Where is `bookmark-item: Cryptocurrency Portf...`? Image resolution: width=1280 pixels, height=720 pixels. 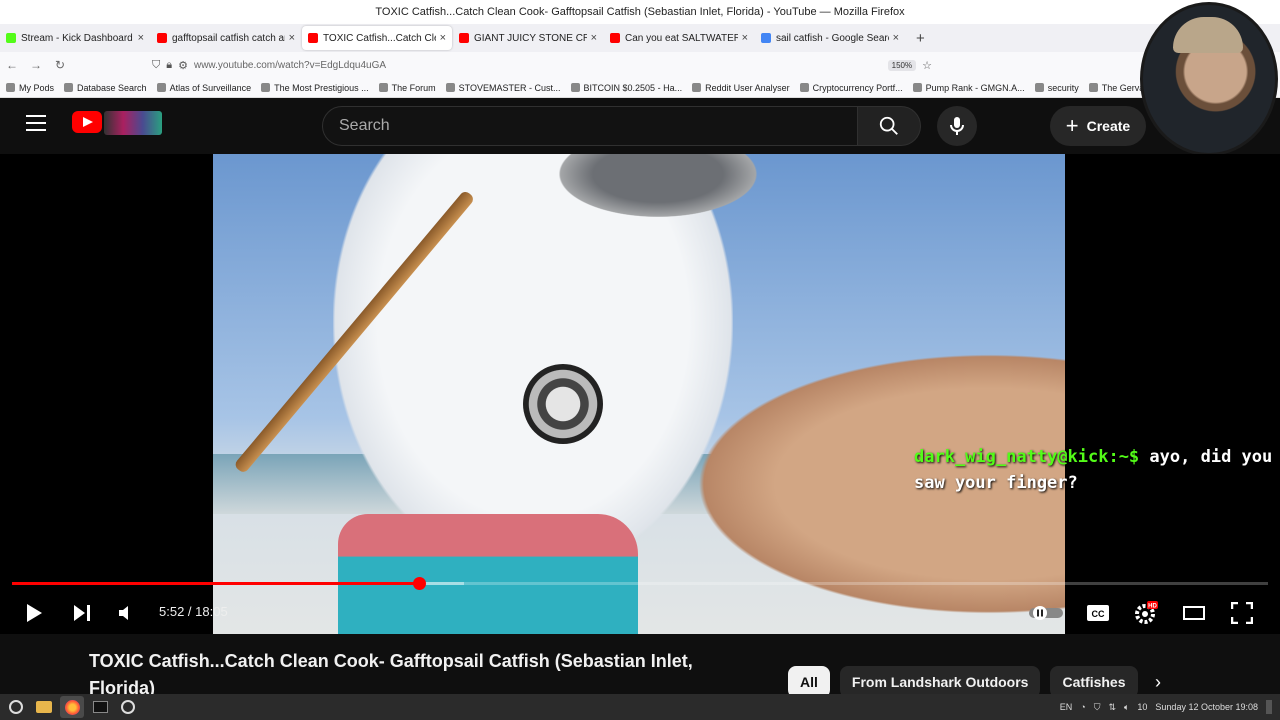
bookmark-item: Cryptocurrency Portf... is located at coordinates (851, 87).